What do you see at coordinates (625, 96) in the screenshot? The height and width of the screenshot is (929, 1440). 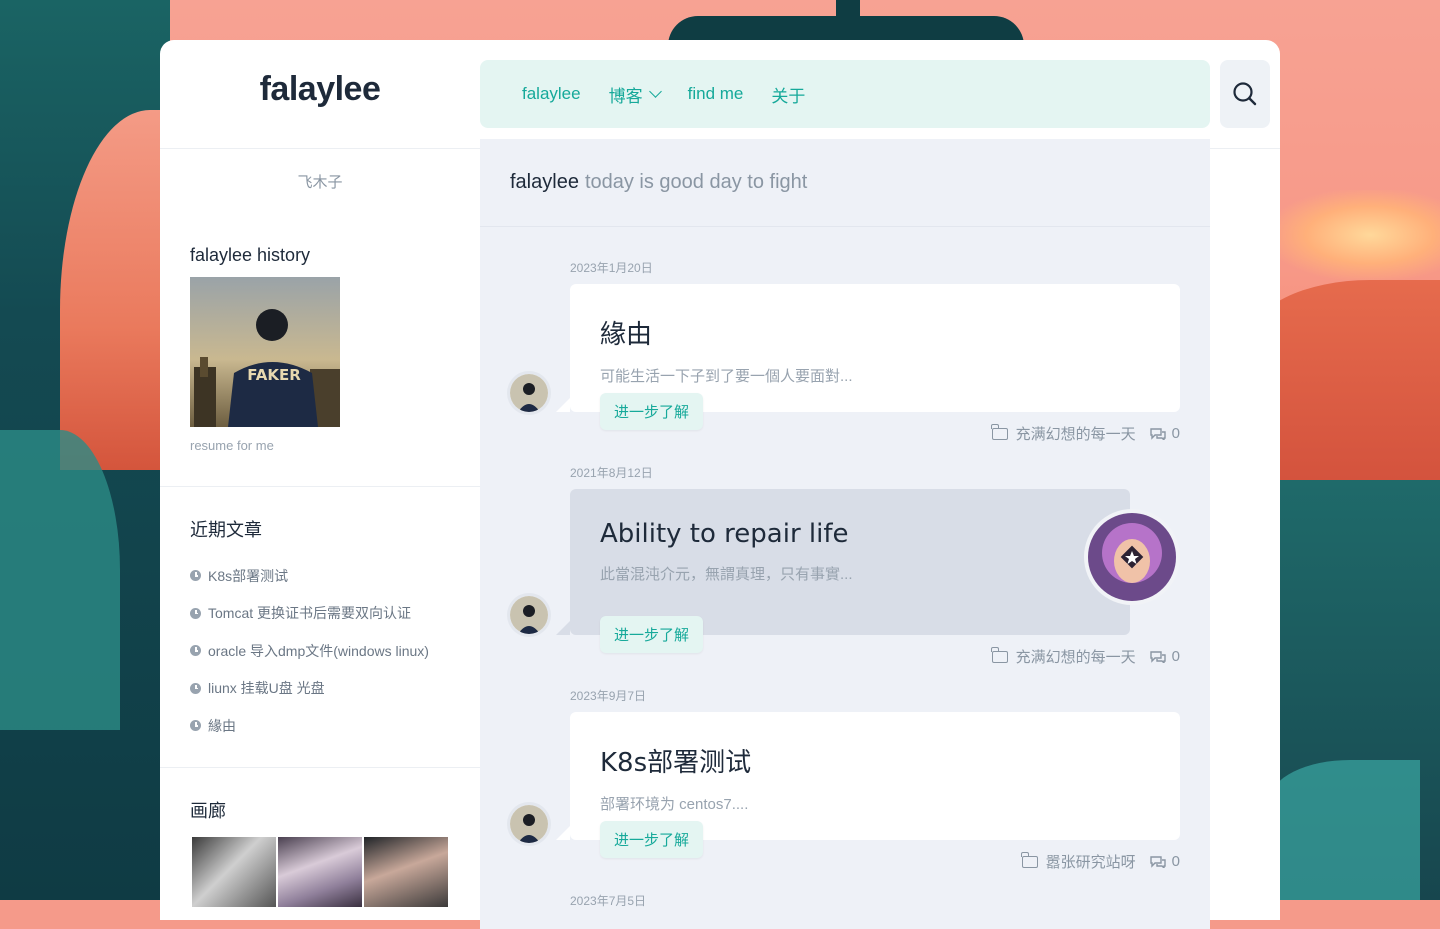 I see `nav-label: 博客` at bounding box center [625, 96].